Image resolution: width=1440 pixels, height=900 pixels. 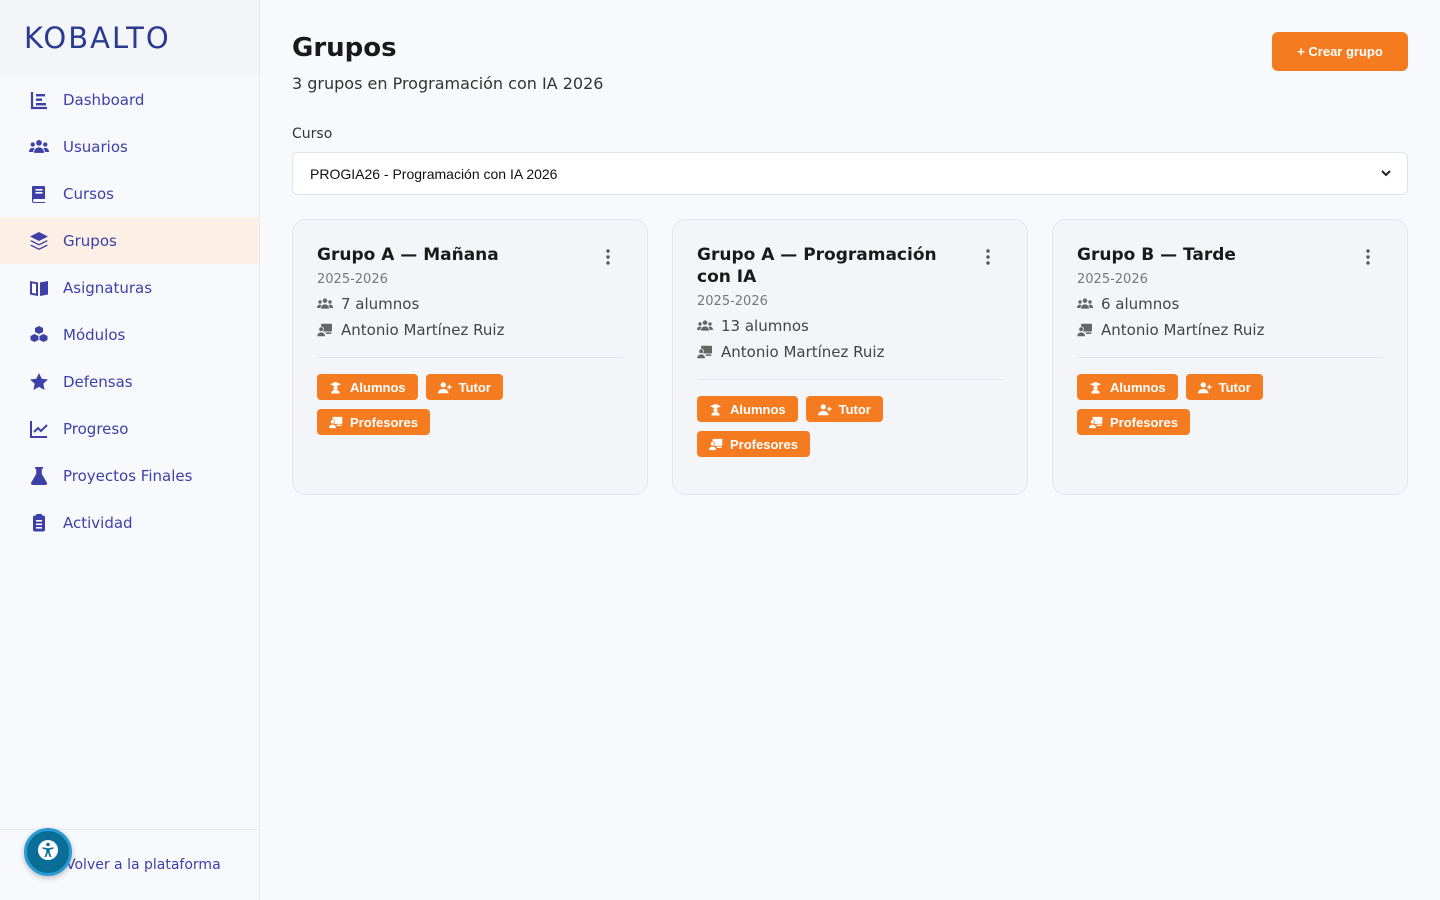 I want to click on logo: KOBALTO, so click(x=129, y=38).